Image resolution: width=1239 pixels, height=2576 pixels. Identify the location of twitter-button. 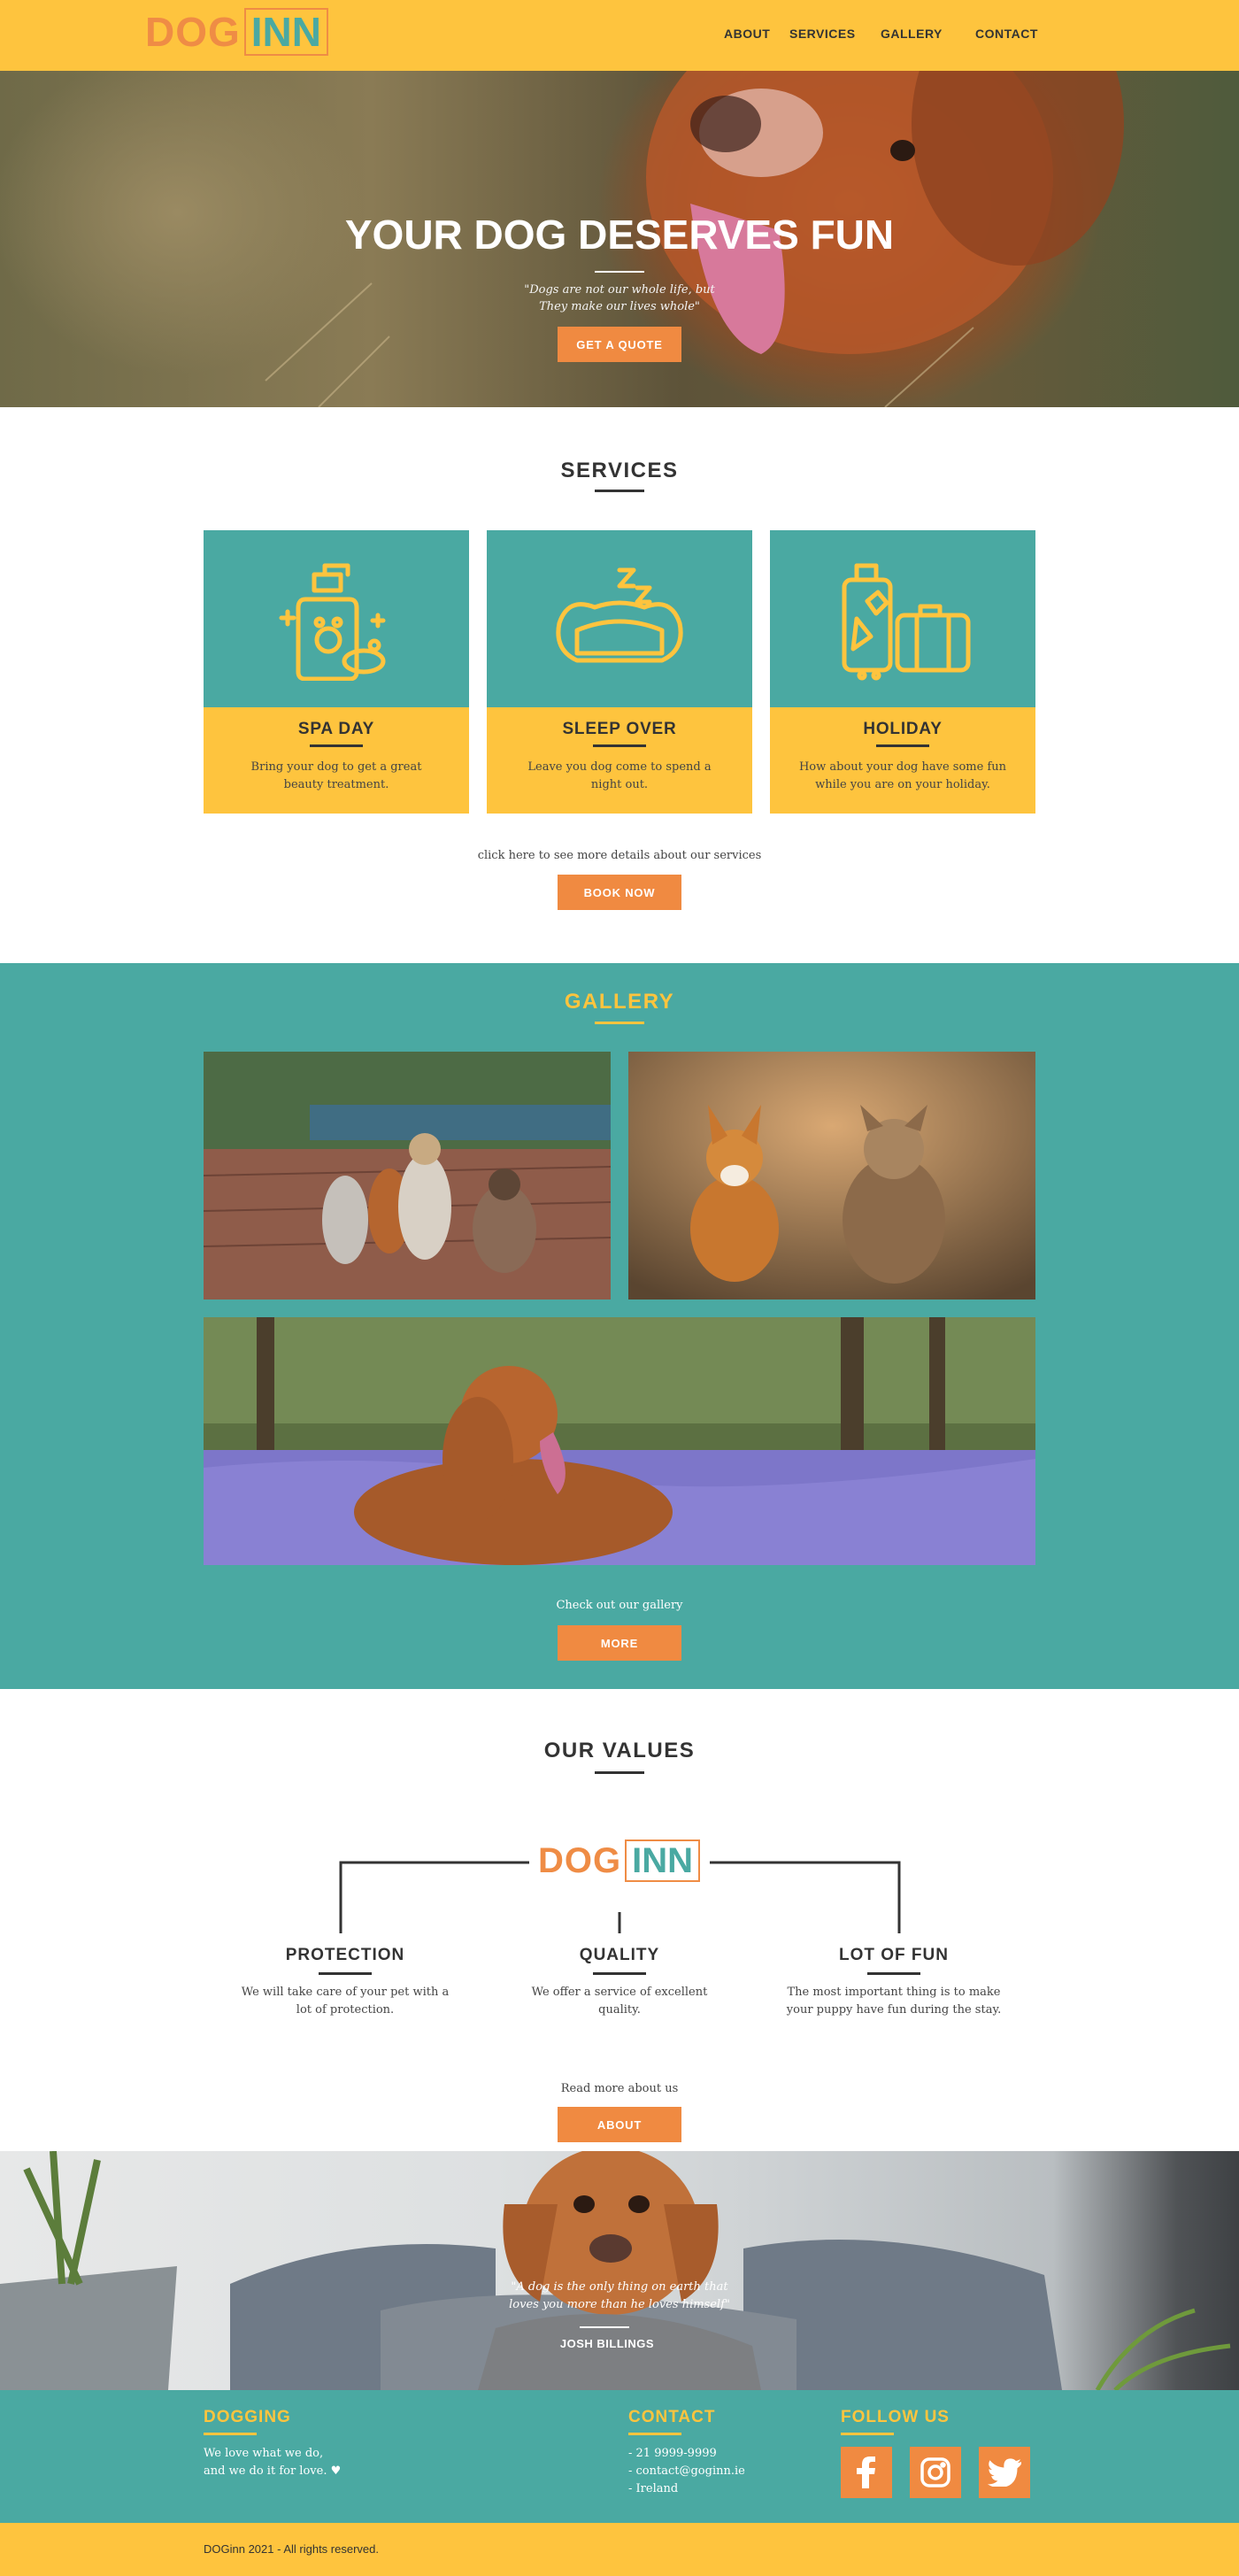
(1005, 2472).